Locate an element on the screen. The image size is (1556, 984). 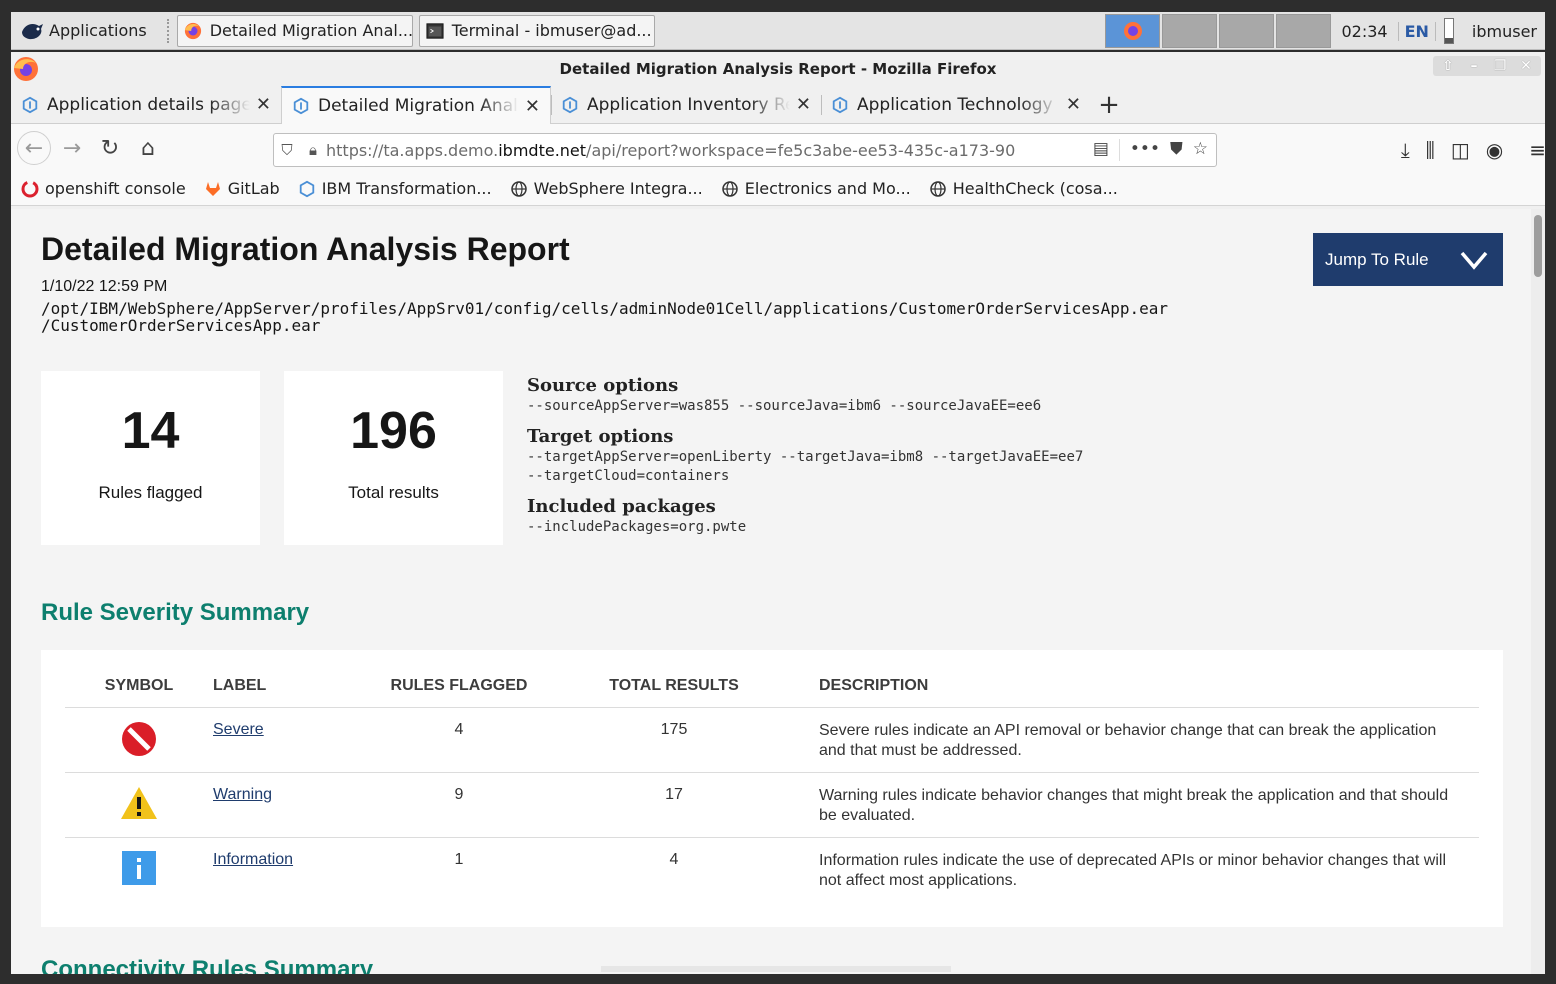
chevron-down-icon is located at coordinates (1474, 260).